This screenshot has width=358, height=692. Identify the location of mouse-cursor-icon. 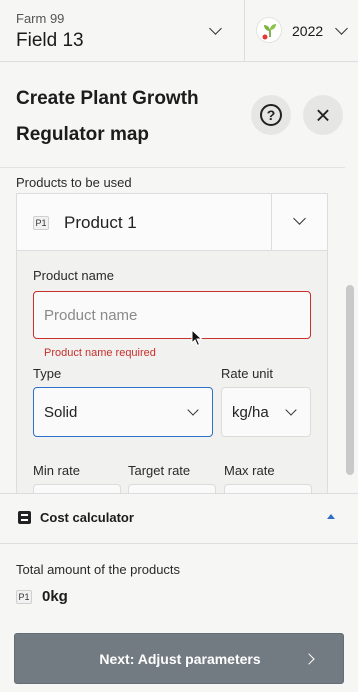
(197, 338).